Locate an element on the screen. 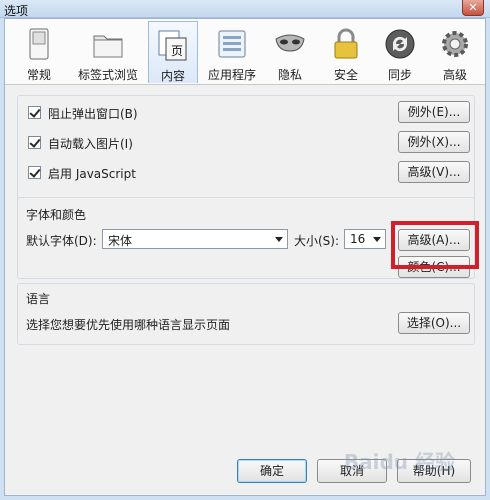 The image size is (490, 500). tab-label: 安全 is located at coordinates (345, 75).